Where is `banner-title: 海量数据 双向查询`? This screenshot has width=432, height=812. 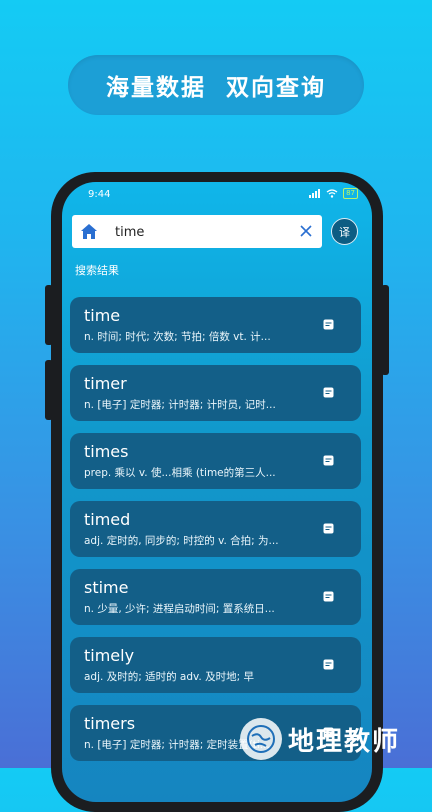
banner-title: 海量数据 双向查询 is located at coordinates (215, 88).